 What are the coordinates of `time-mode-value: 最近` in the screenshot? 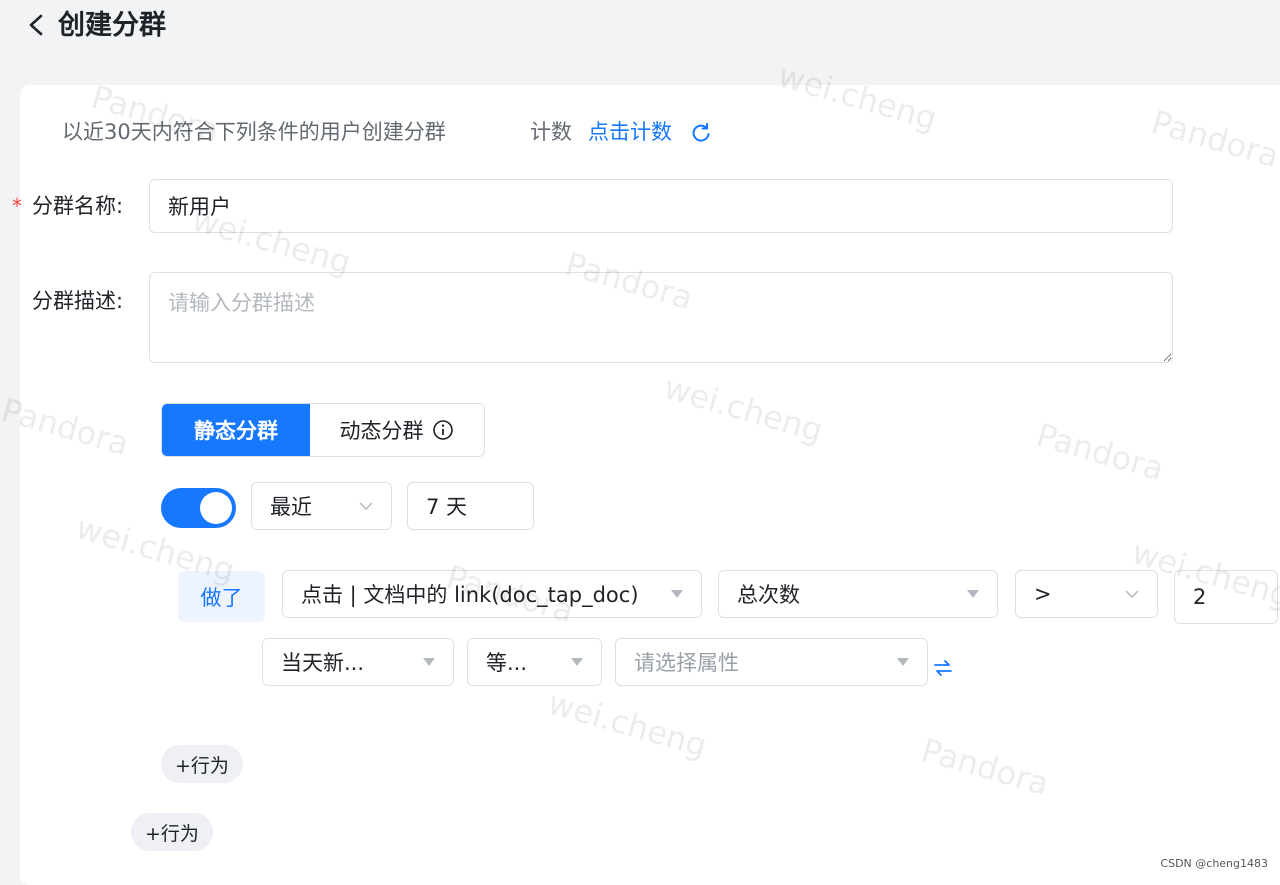 It's located at (291, 507).